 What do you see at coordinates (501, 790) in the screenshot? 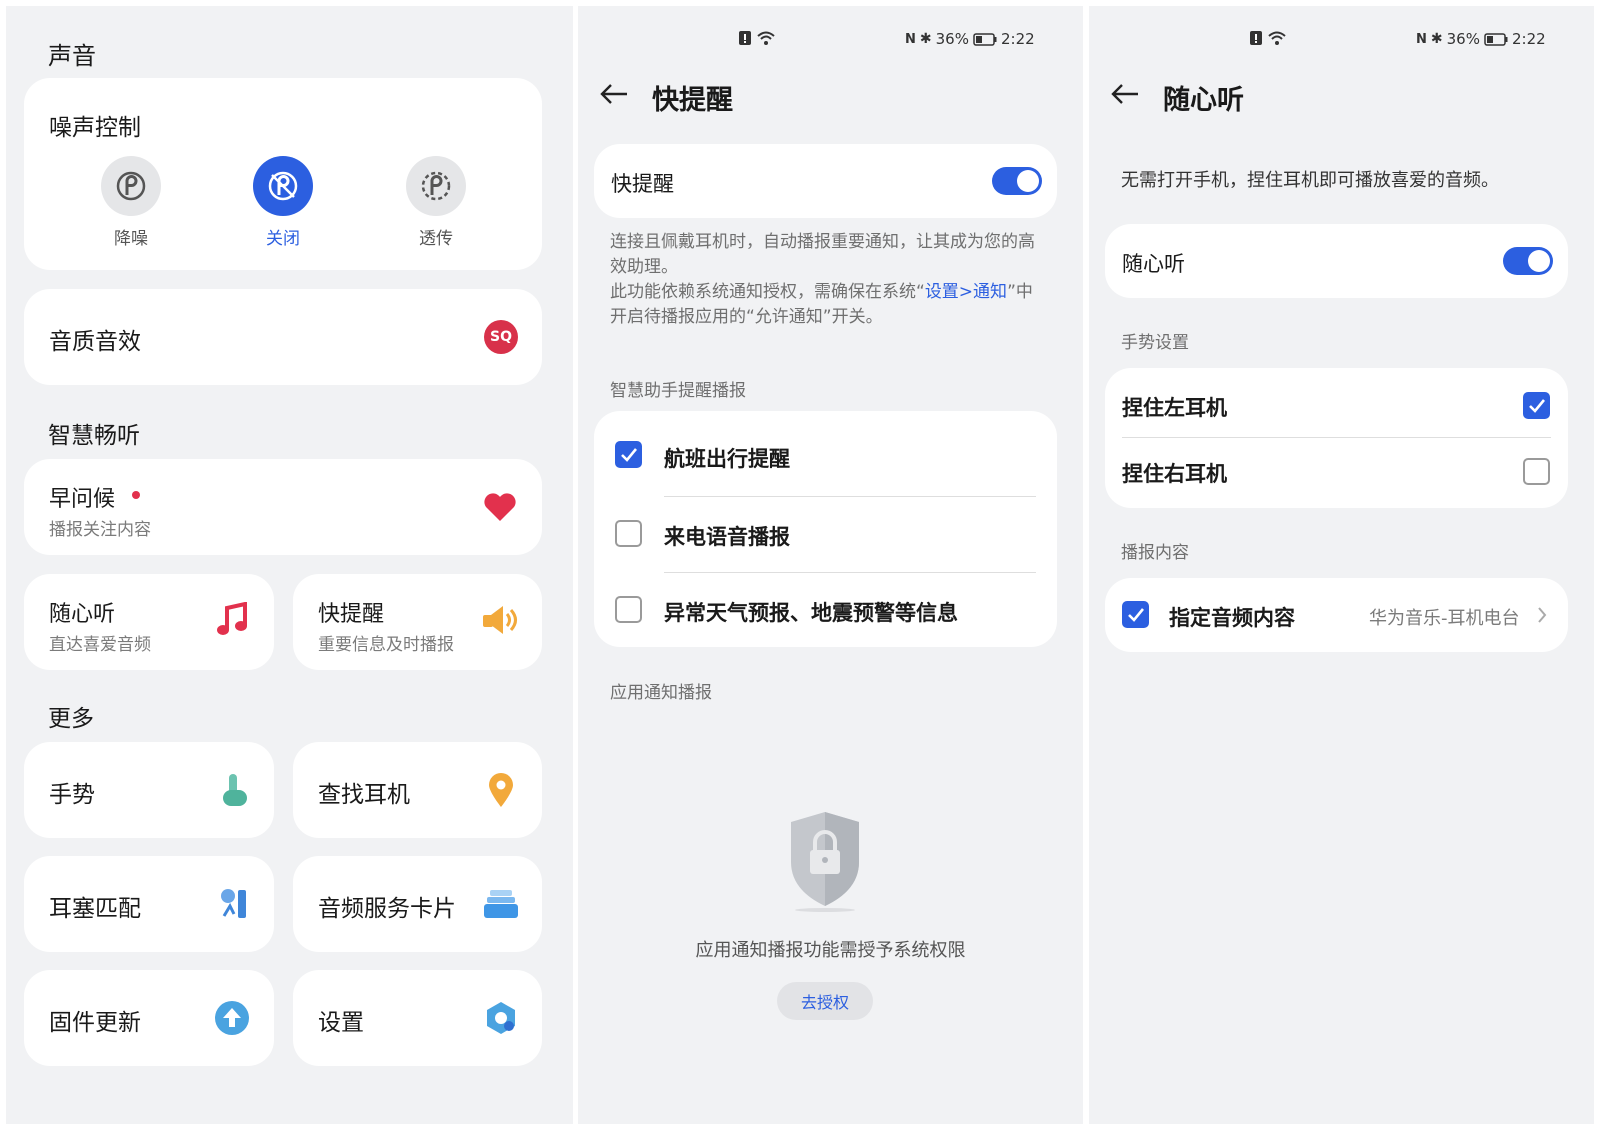
I see `location-pin-icon` at bounding box center [501, 790].